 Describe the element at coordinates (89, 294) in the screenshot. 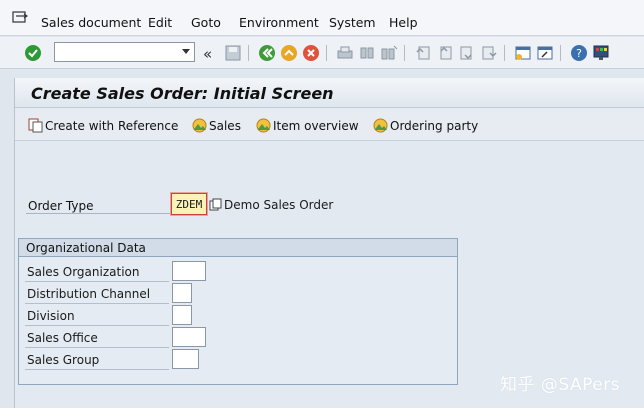

I see `distribution-channel-label: Distribution Channel` at that location.